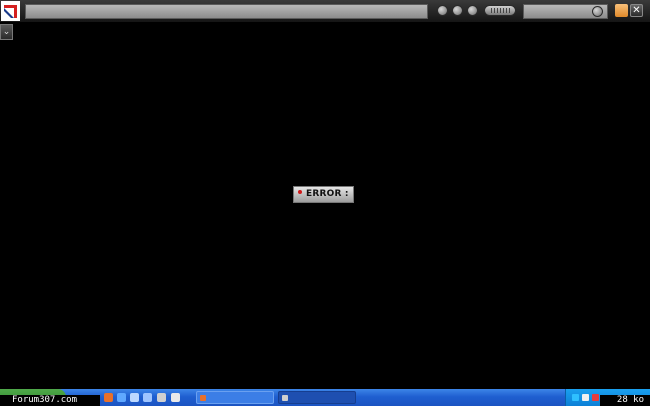 The image size is (650, 406). What do you see at coordinates (175, 397) in the screenshot?
I see `folder-icon` at bounding box center [175, 397].